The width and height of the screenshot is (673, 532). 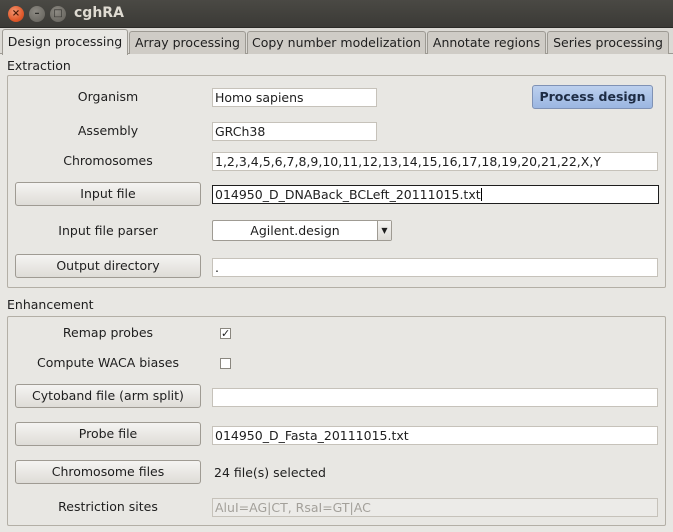 I want to click on input-file-value: 014950_D_DNABack_BCLeft_20111015.txt, so click(x=348, y=194).